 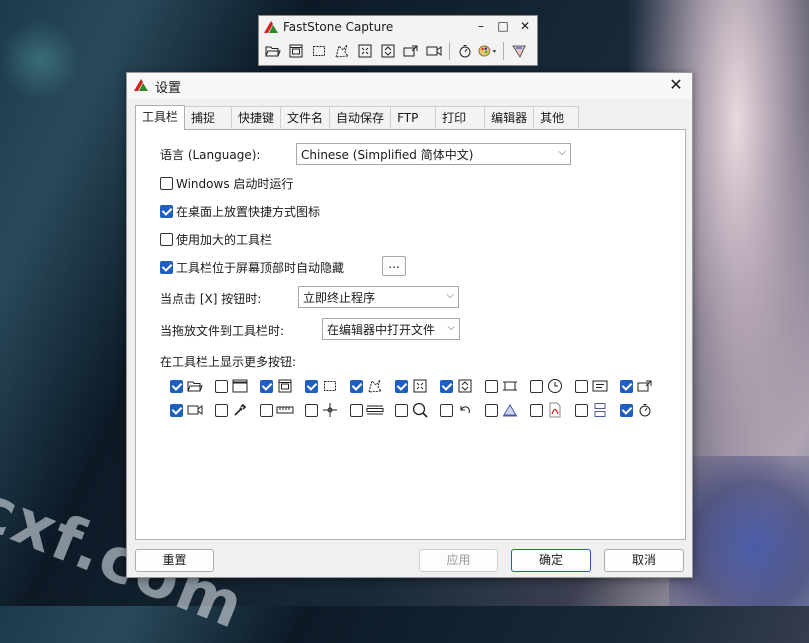 What do you see at coordinates (556, 117) in the screenshot?
I see `tab-other: 其他` at bounding box center [556, 117].